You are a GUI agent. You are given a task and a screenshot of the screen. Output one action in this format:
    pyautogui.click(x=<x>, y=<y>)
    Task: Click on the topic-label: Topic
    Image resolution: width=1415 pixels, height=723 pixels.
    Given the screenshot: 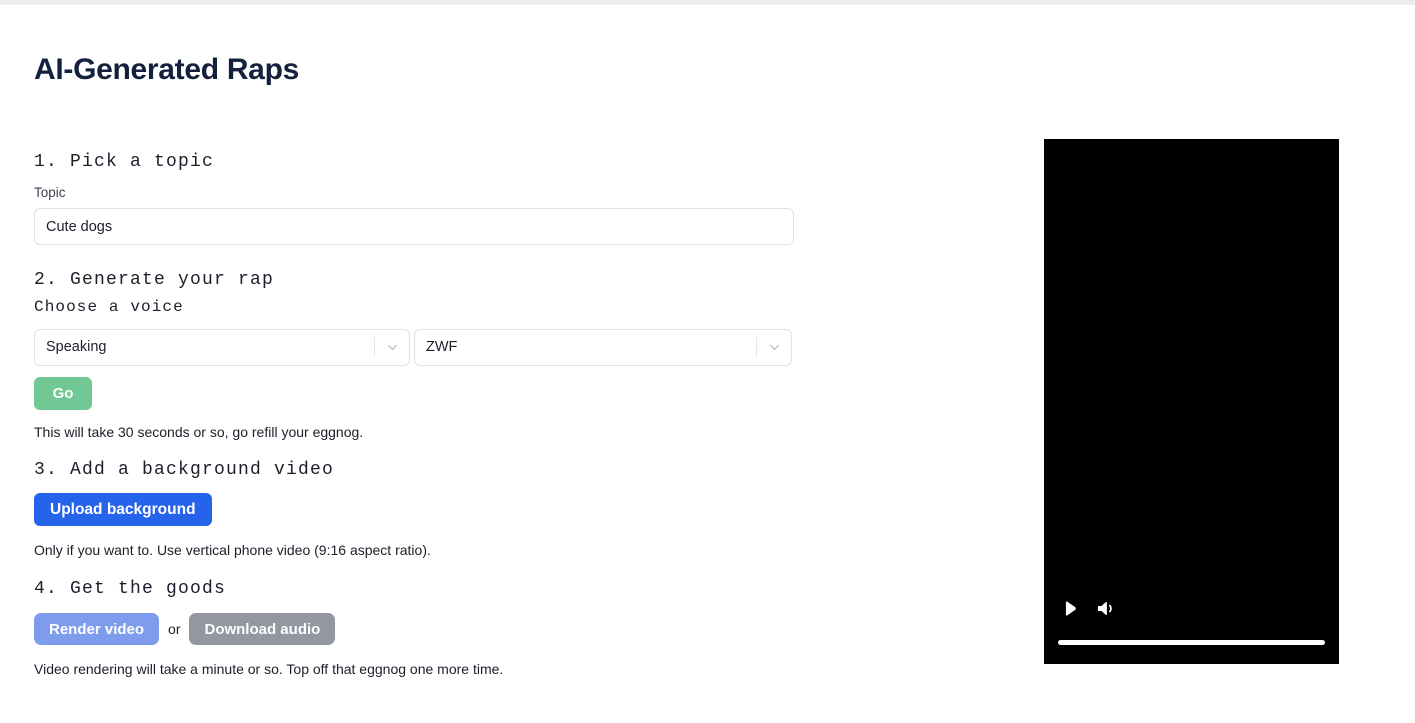 What is the action you would take?
    pyautogui.click(x=50, y=193)
    